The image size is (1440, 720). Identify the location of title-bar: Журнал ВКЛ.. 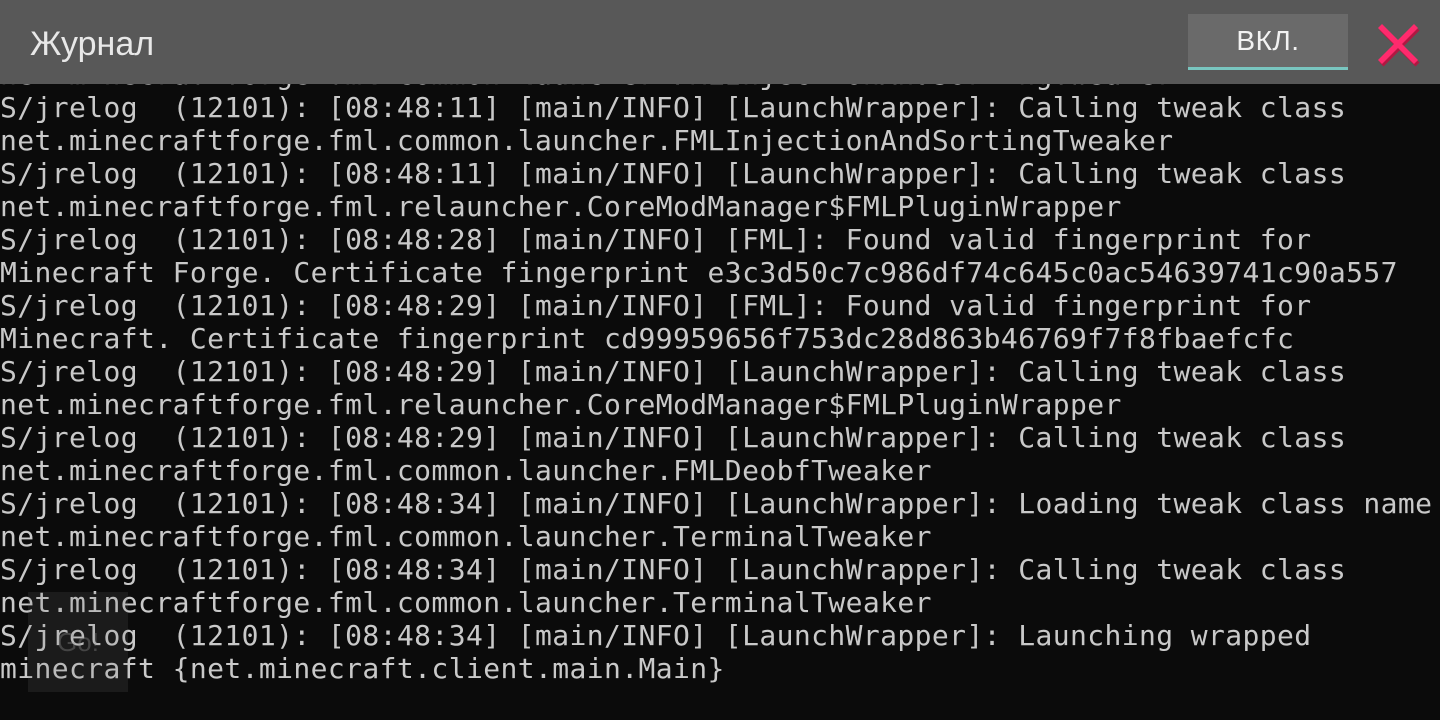
(720, 42).